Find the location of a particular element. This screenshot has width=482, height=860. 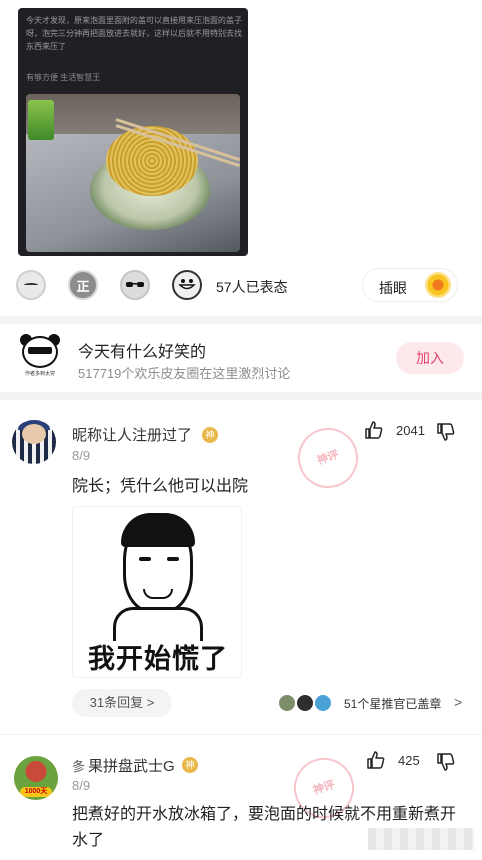

stamper-avatars is located at coordinates (308, 703).